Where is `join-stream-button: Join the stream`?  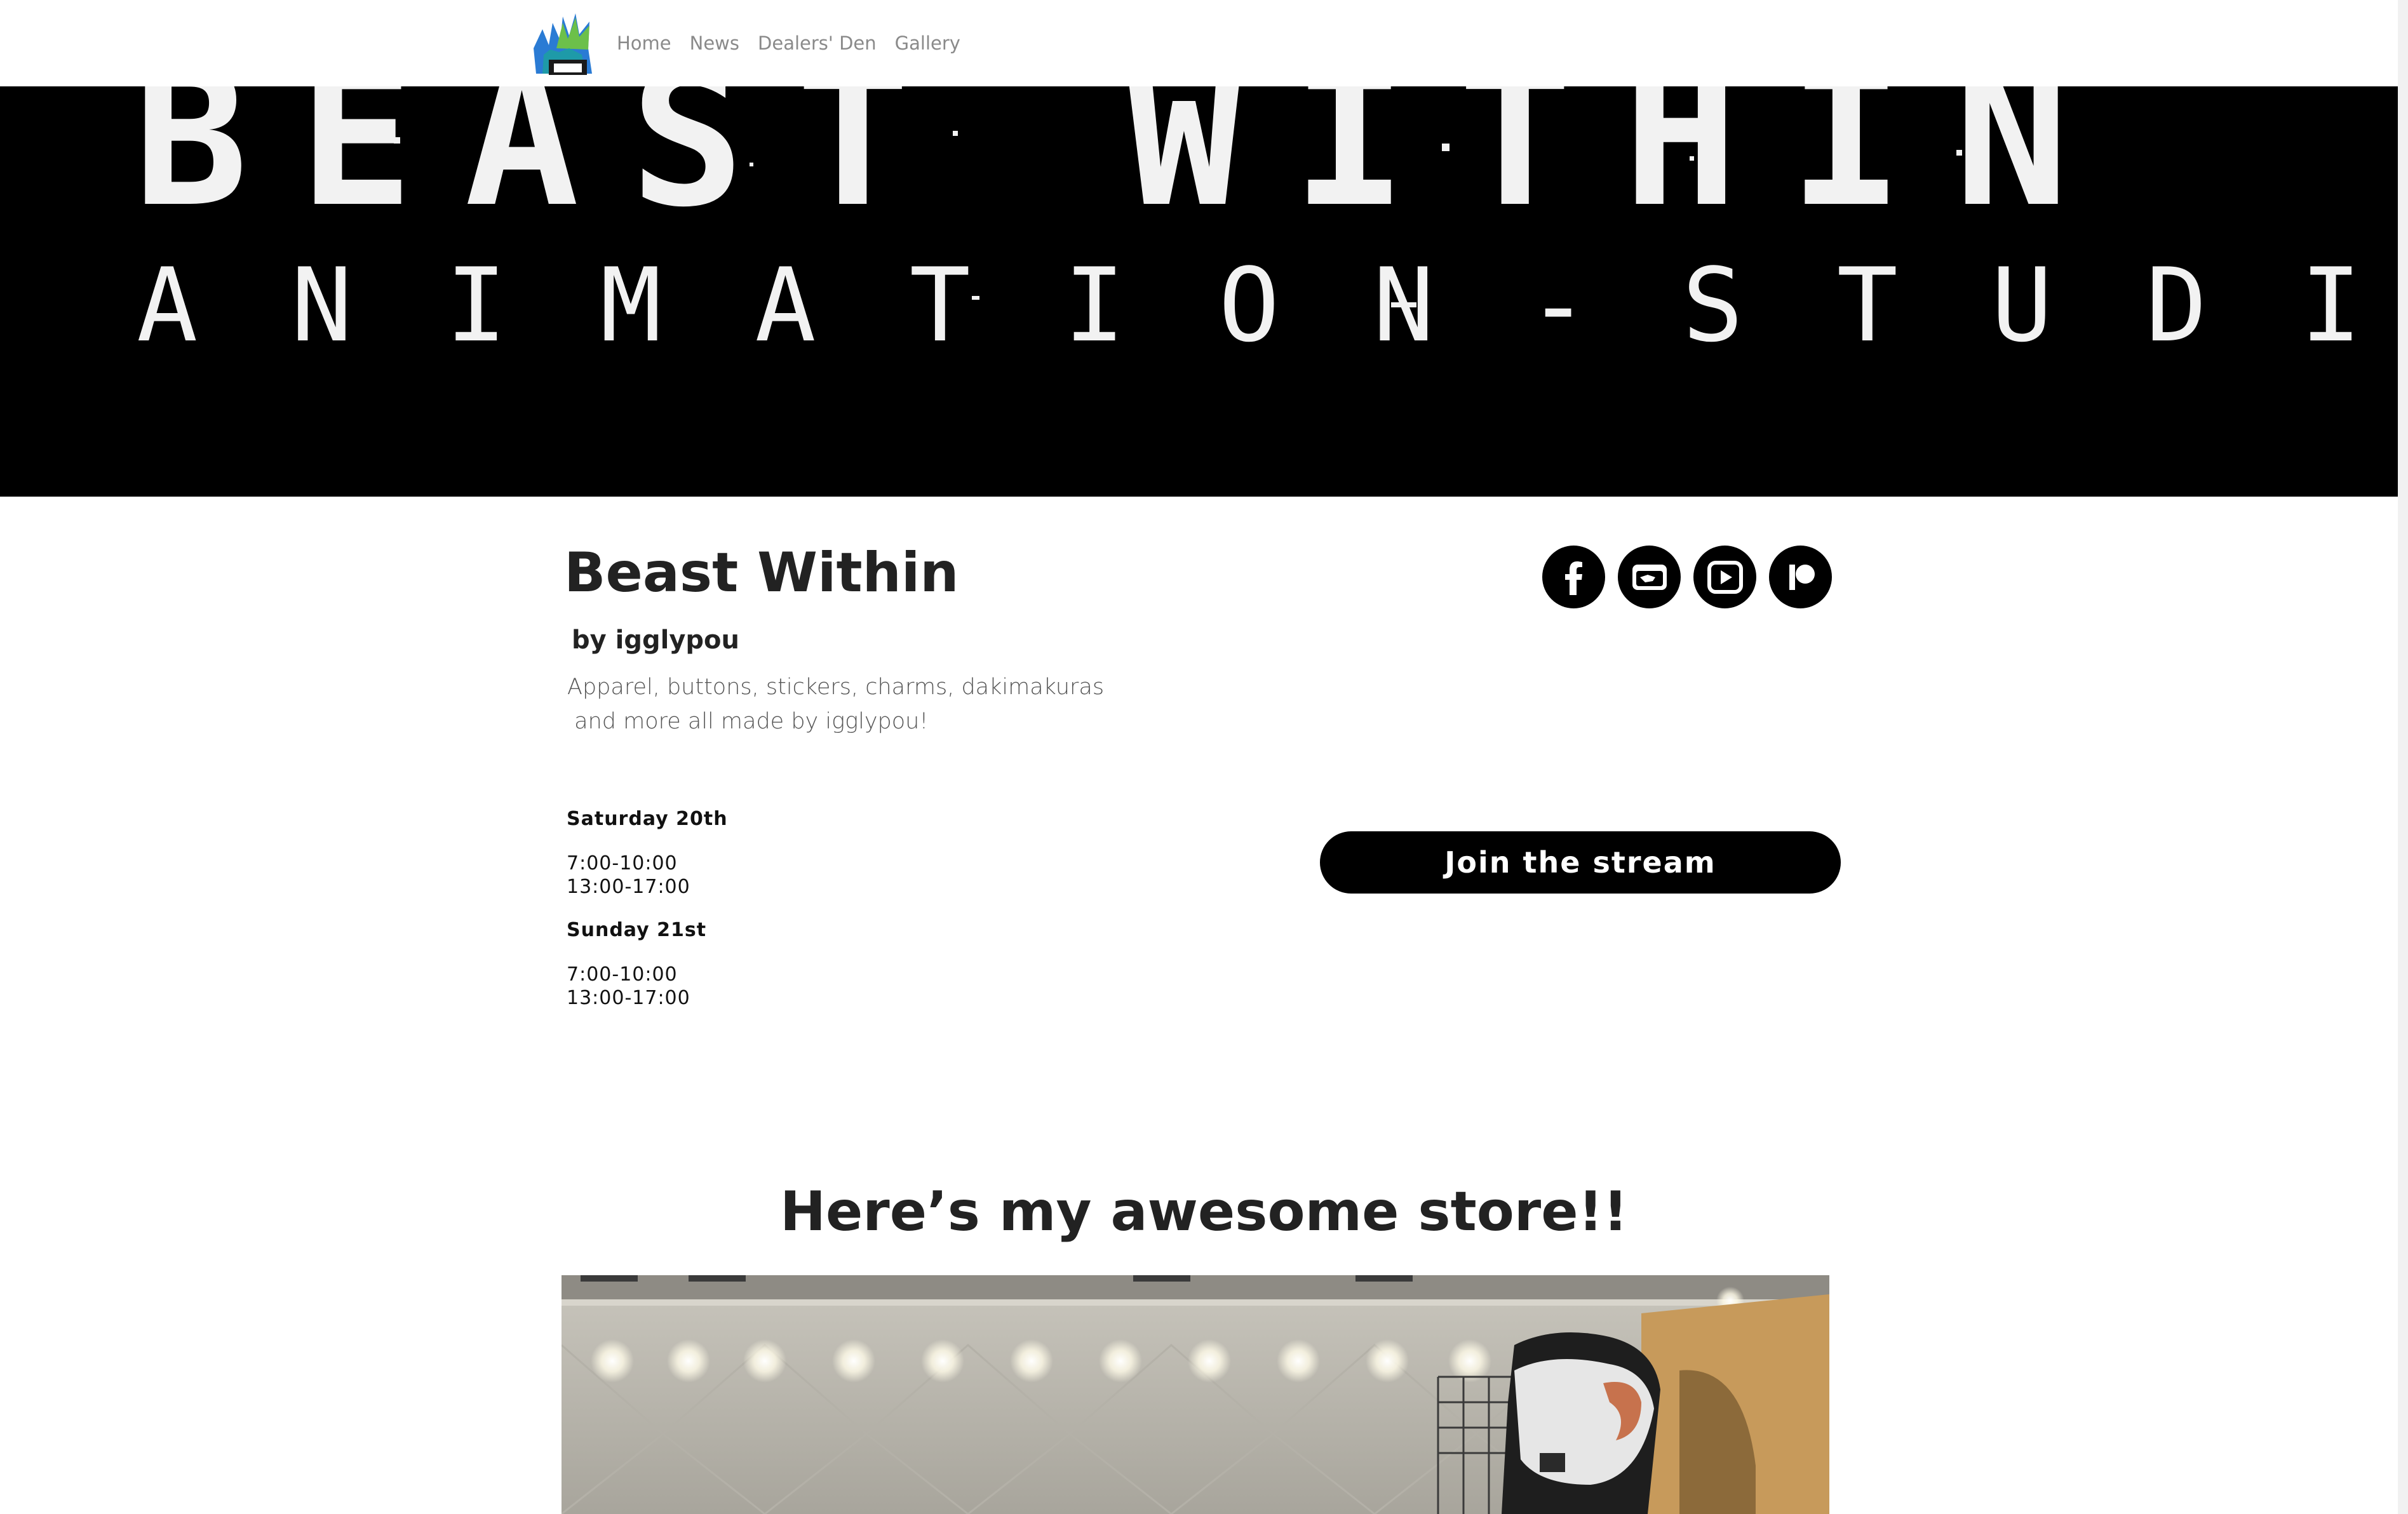 join-stream-button: Join the stream is located at coordinates (1580, 863).